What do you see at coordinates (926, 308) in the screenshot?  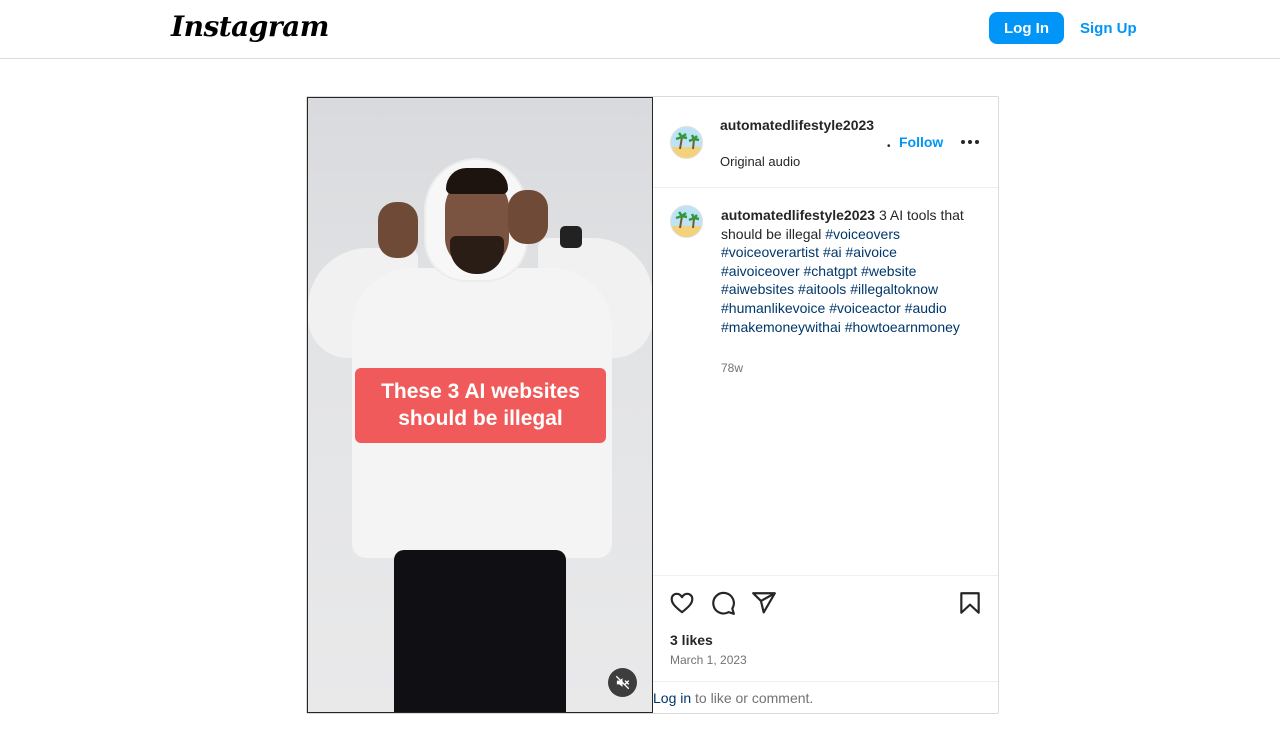 I see `hashtag-link: #audio` at bounding box center [926, 308].